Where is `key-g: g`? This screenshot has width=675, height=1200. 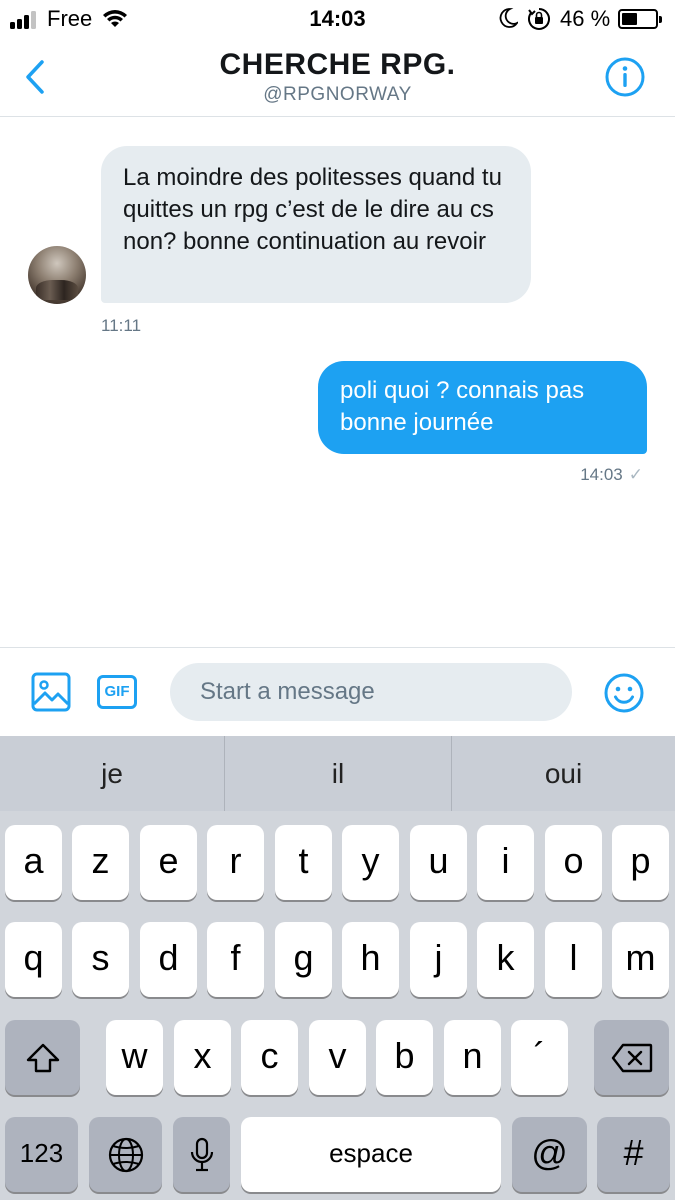 key-g: g is located at coordinates (303, 959).